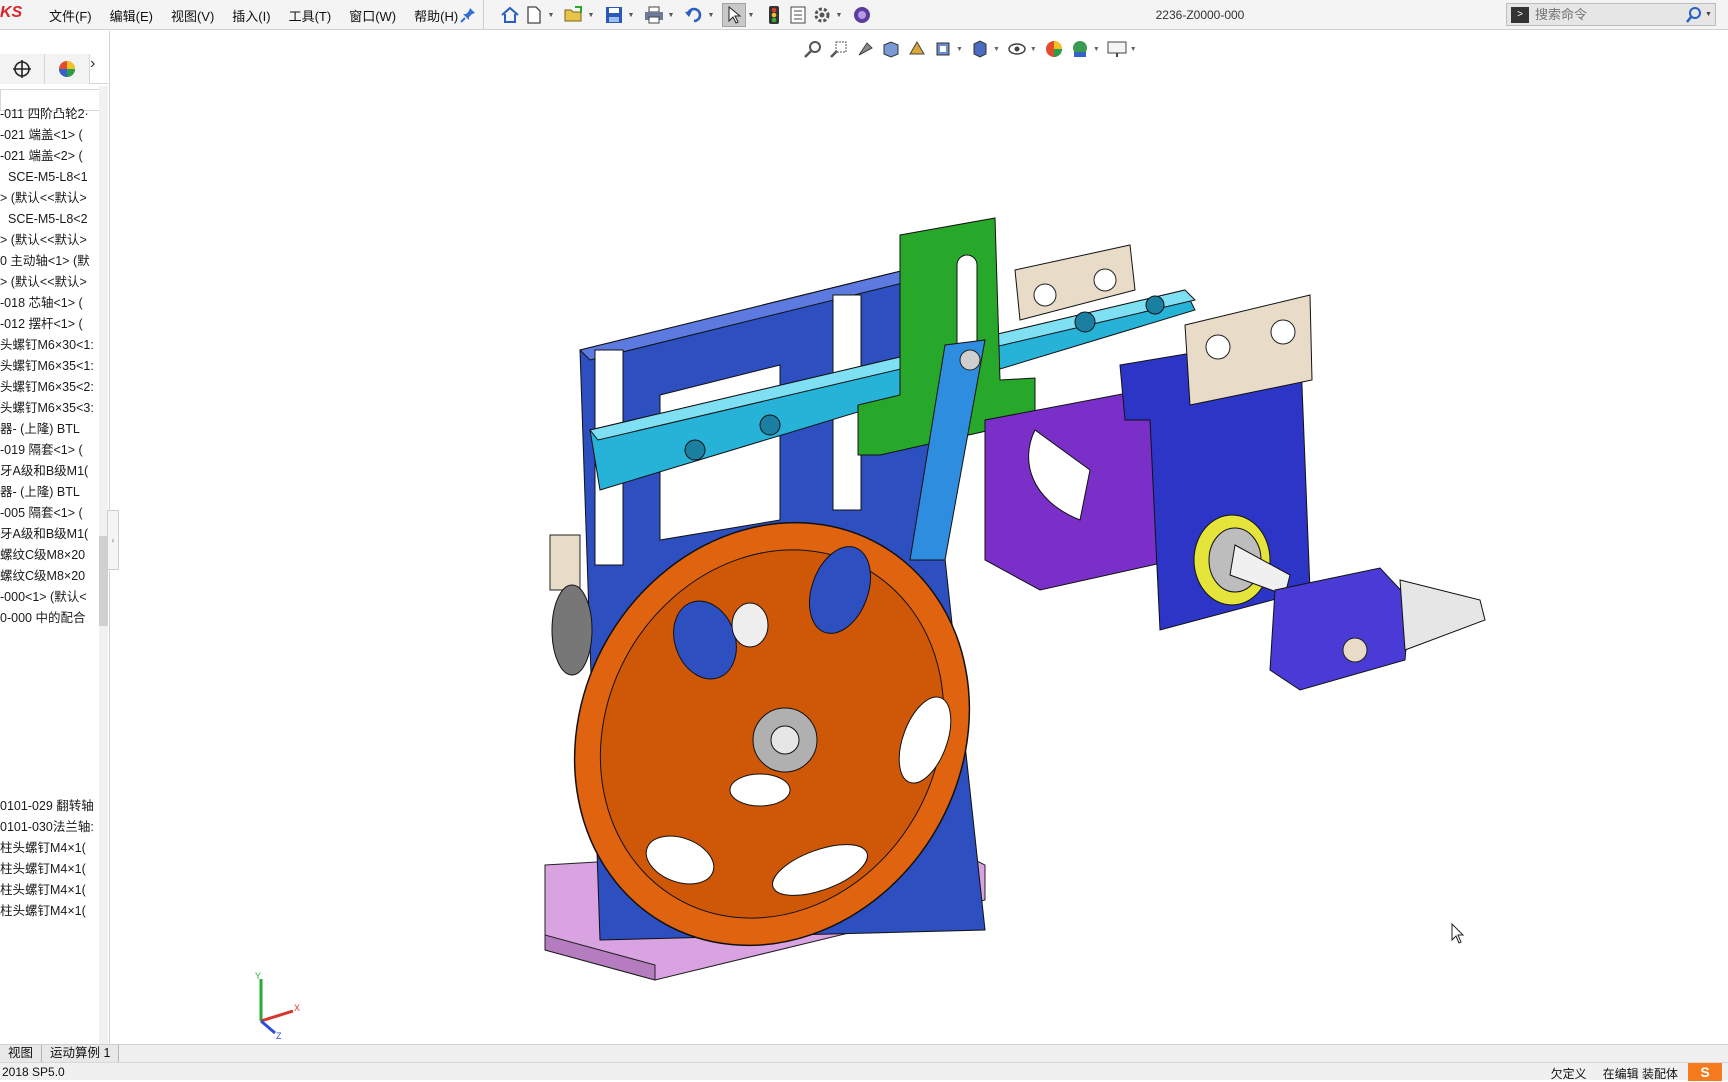 The height and width of the screenshot is (1082, 1728). Describe the element at coordinates (694, 15) in the screenshot. I see `undo-icon` at that location.